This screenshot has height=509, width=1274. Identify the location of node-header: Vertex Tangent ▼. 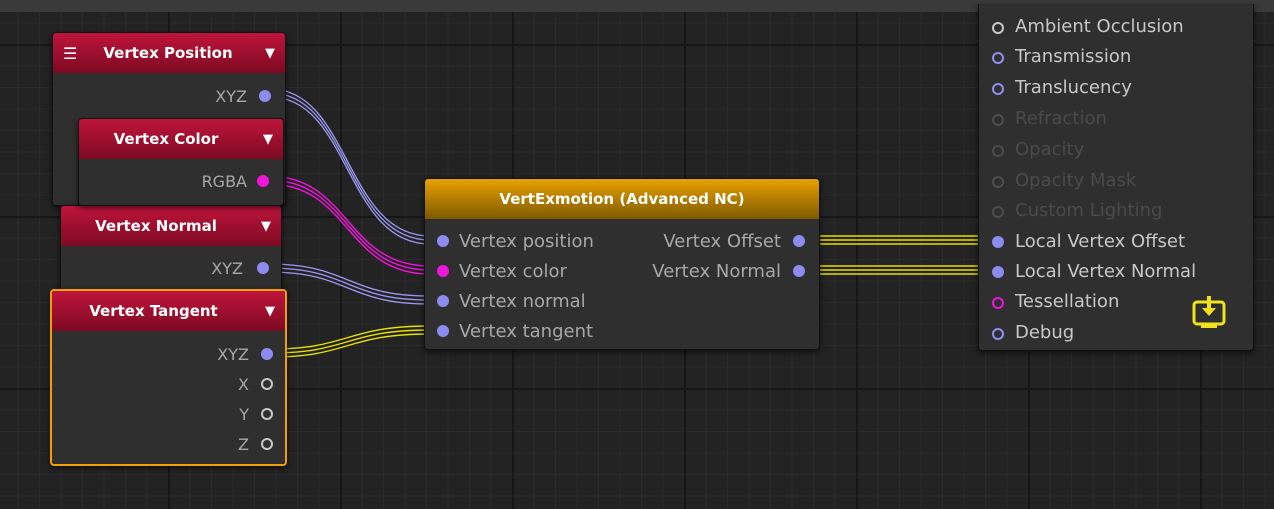
(168, 311).